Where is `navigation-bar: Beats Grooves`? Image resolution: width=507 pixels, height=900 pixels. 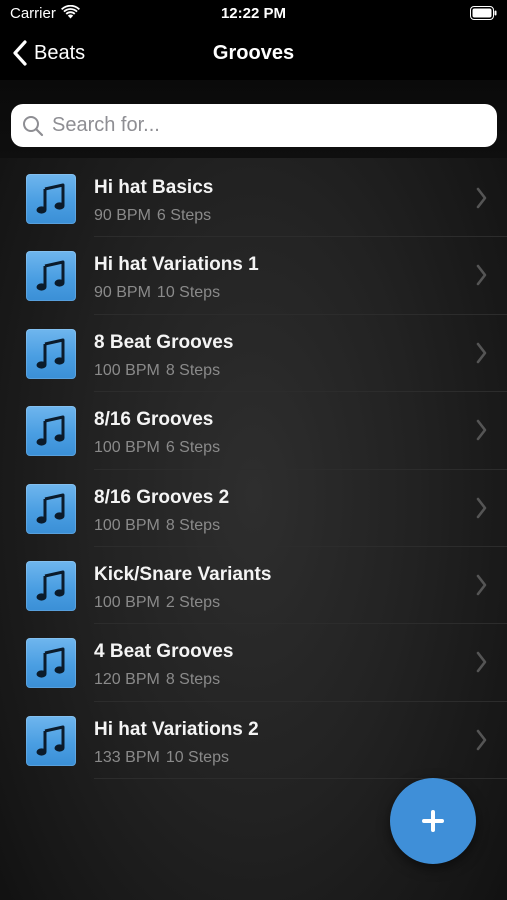 navigation-bar: Beats Grooves is located at coordinates (253, 54).